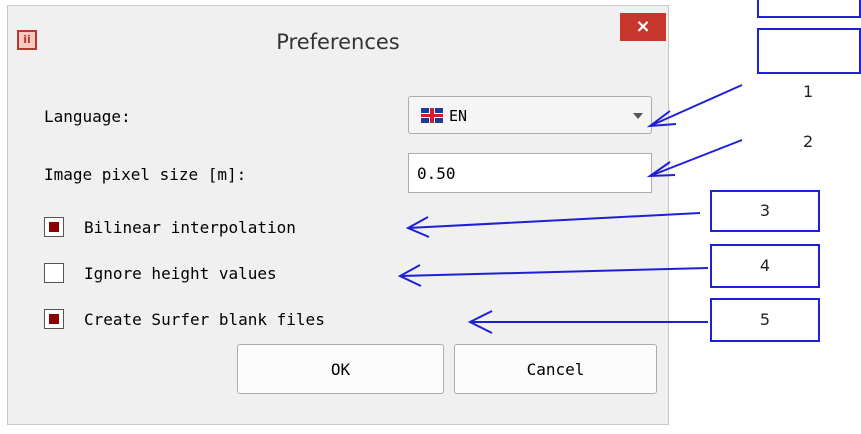  What do you see at coordinates (809, 9) in the screenshot?
I see `annotation-box-top` at bounding box center [809, 9].